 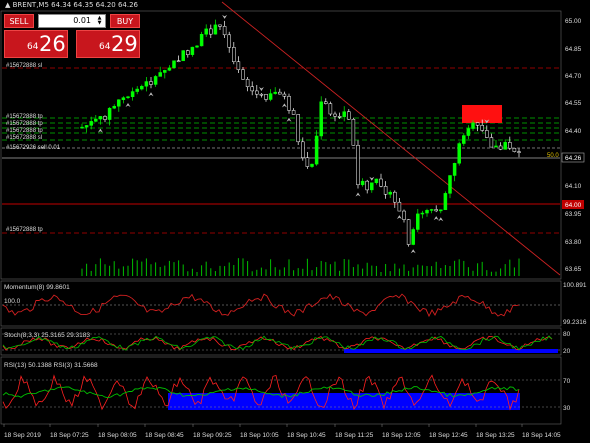 What do you see at coordinates (37, 287) in the screenshot?
I see `momentum-title: Momentum(8) 99.8601` at bounding box center [37, 287].